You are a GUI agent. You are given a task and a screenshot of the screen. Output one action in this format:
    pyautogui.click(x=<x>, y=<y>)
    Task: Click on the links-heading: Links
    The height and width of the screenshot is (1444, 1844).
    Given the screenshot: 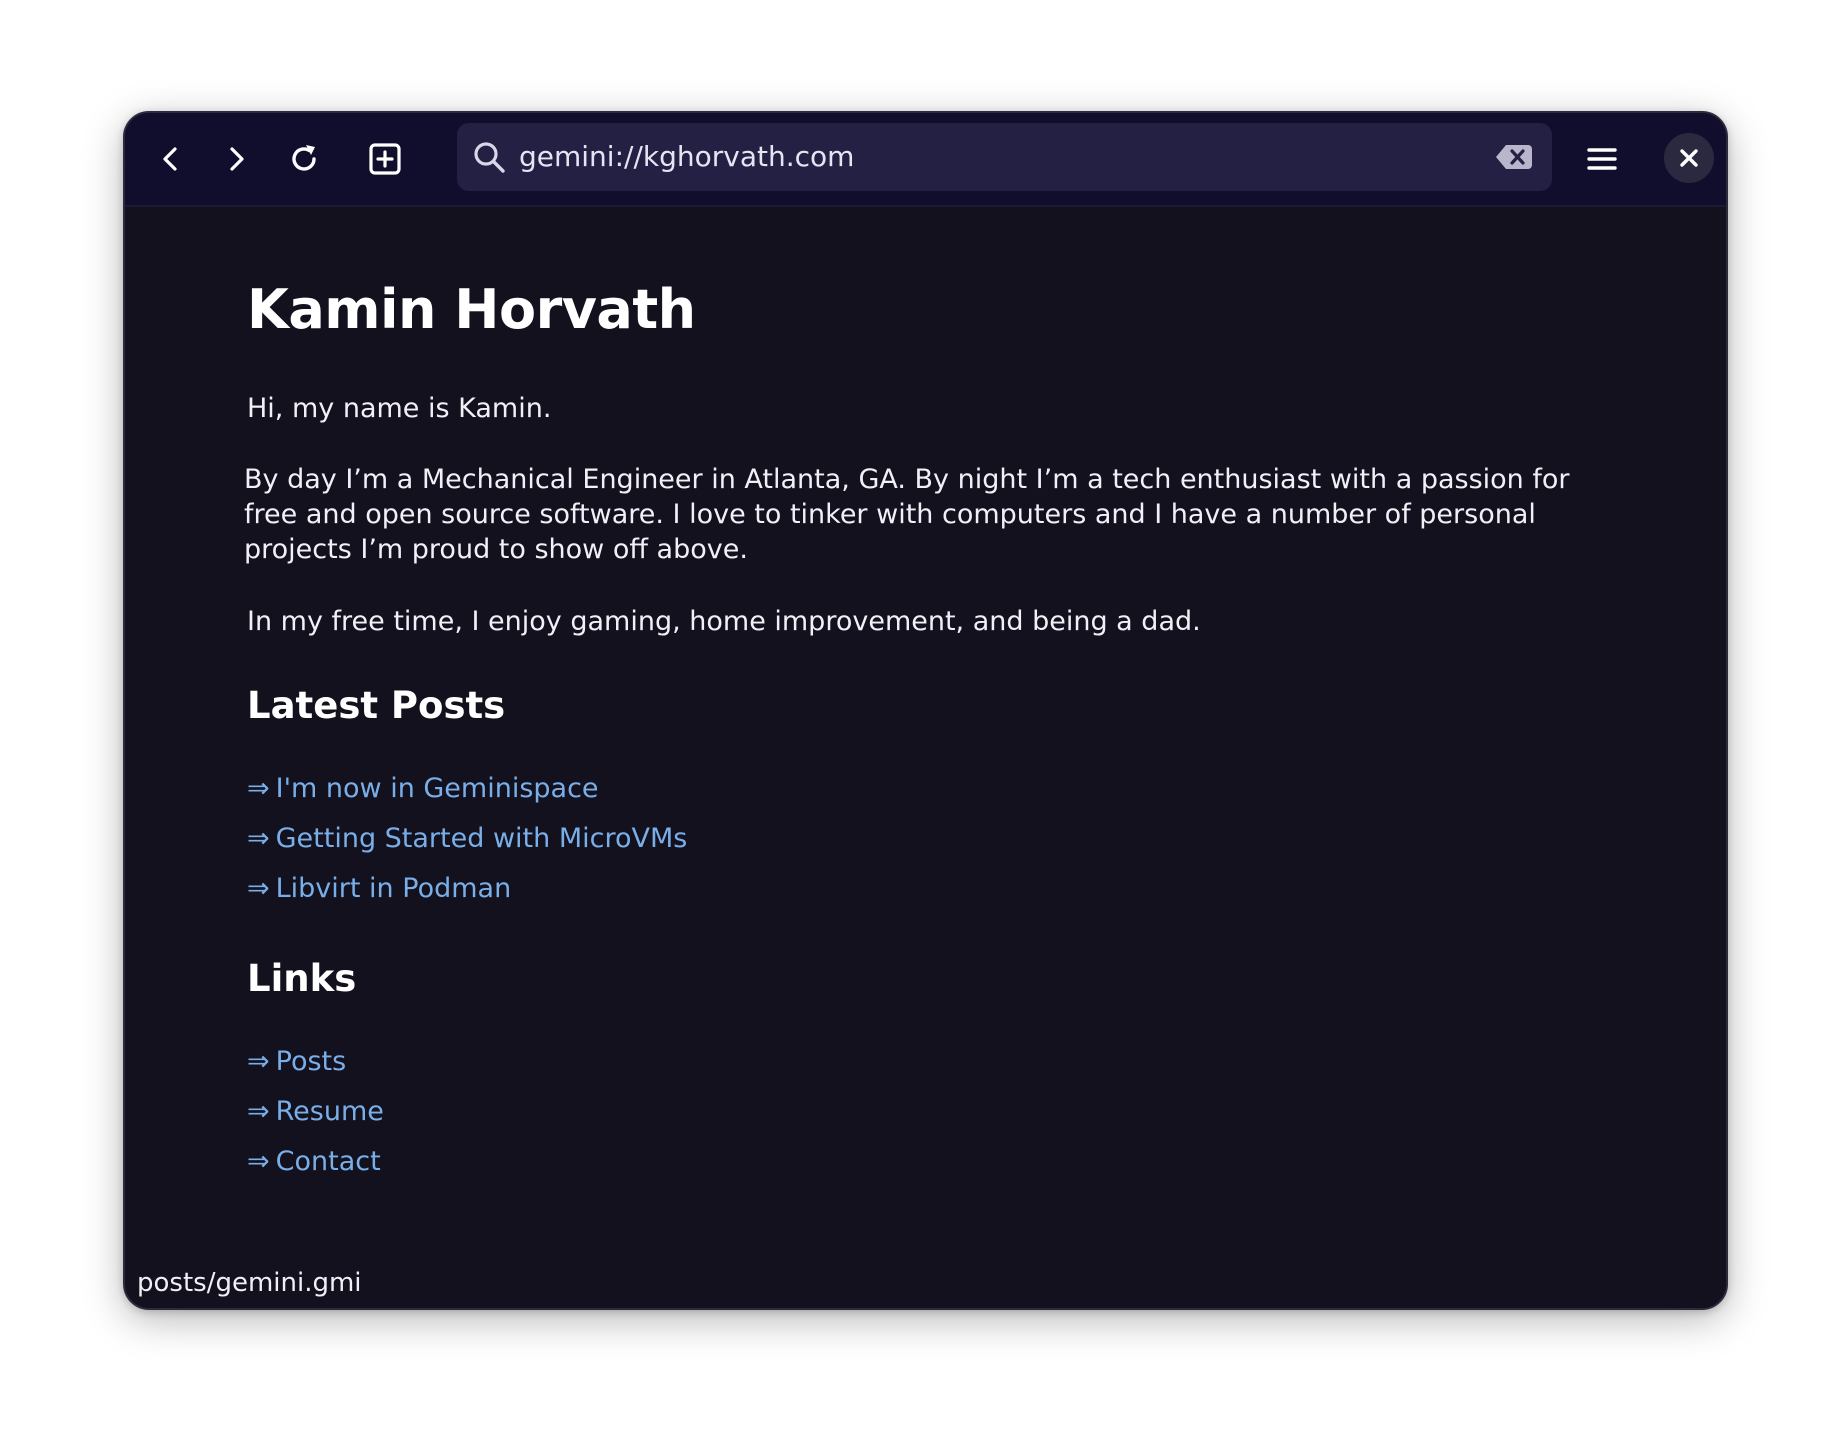 What is the action you would take?
    pyautogui.click(x=302, y=978)
    